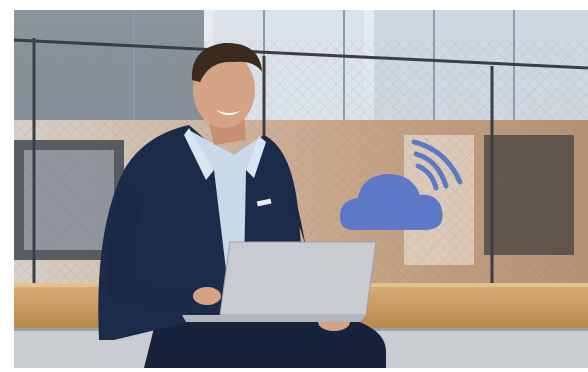  I want to click on laptop-lid, so click(298, 278).